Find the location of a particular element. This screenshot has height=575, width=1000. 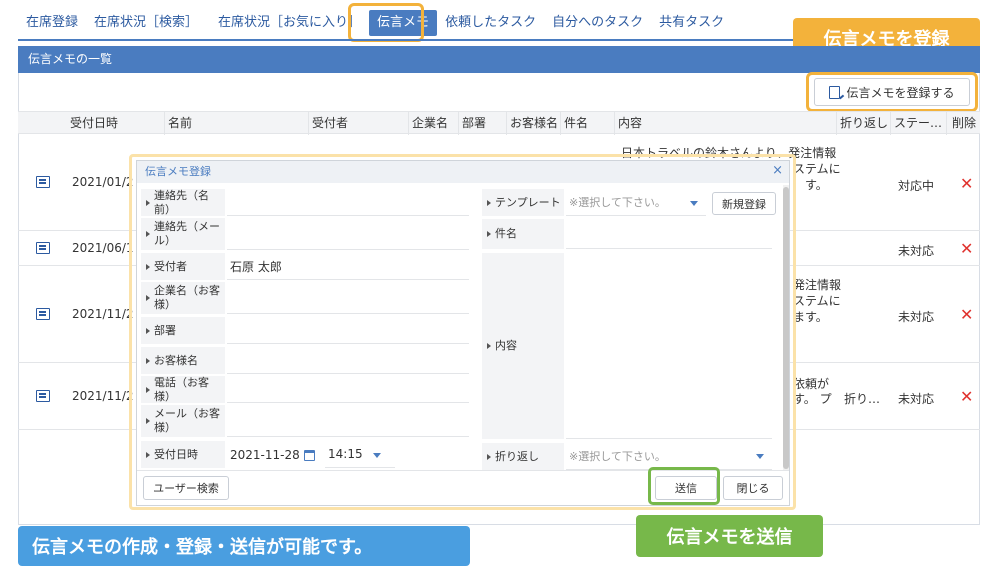

contact-email-input is located at coordinates (348, 234).